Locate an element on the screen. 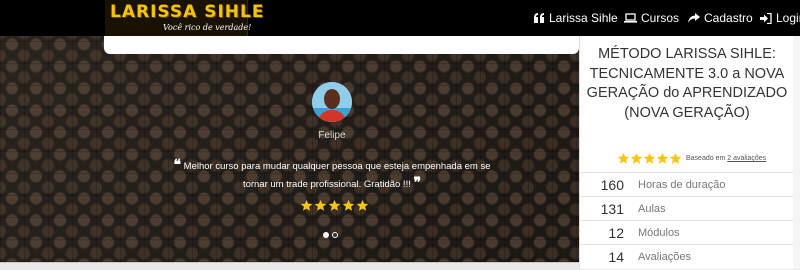  nav-item-cadastro: Cadastro is located at coordinates (720, 18).